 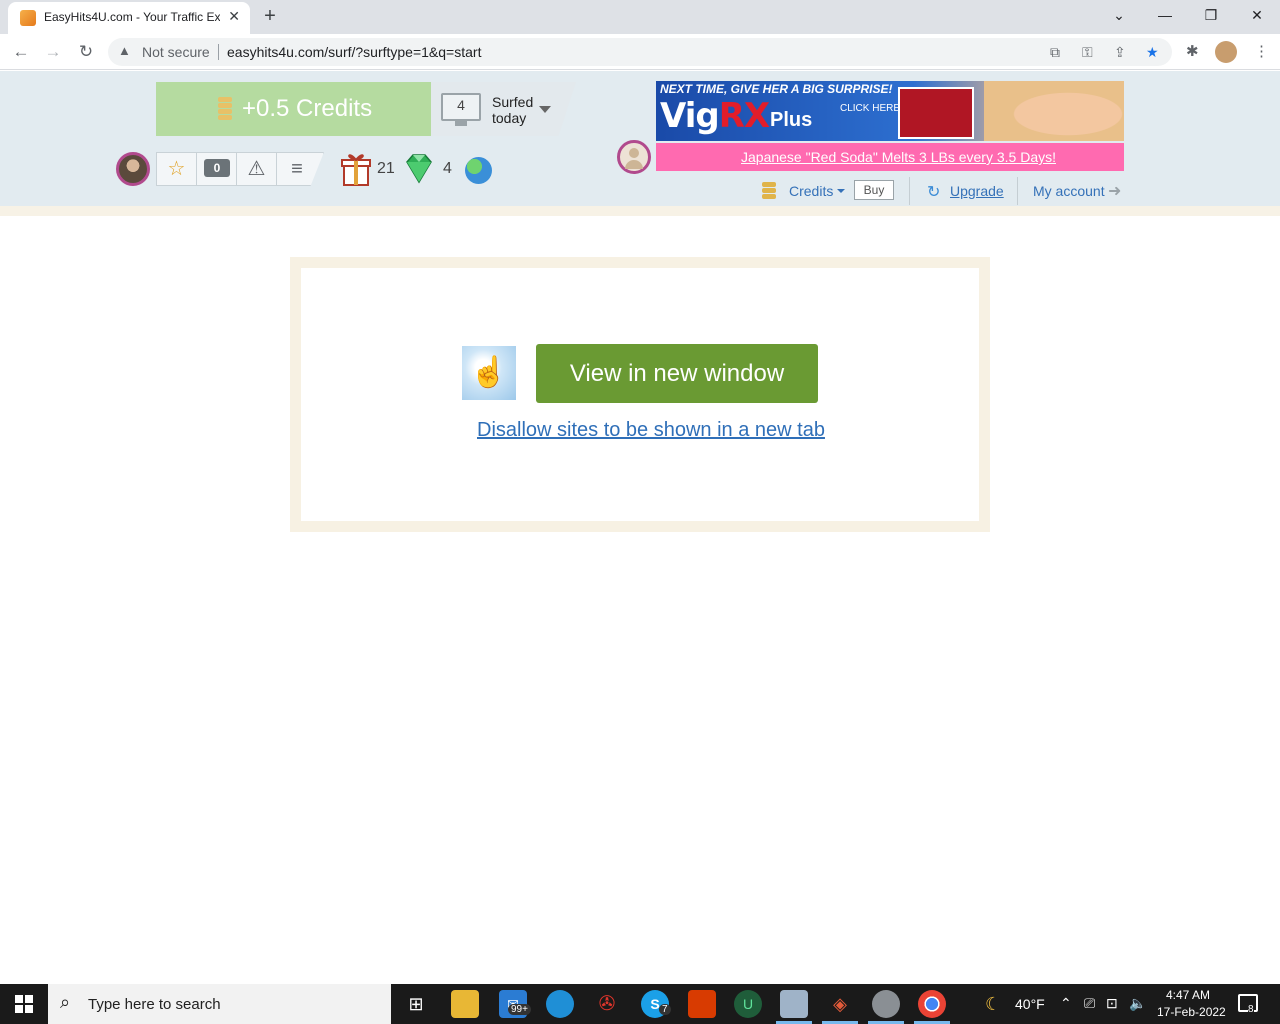 I want to click on profile-avatar-icon, so click(x=1226, y=52).